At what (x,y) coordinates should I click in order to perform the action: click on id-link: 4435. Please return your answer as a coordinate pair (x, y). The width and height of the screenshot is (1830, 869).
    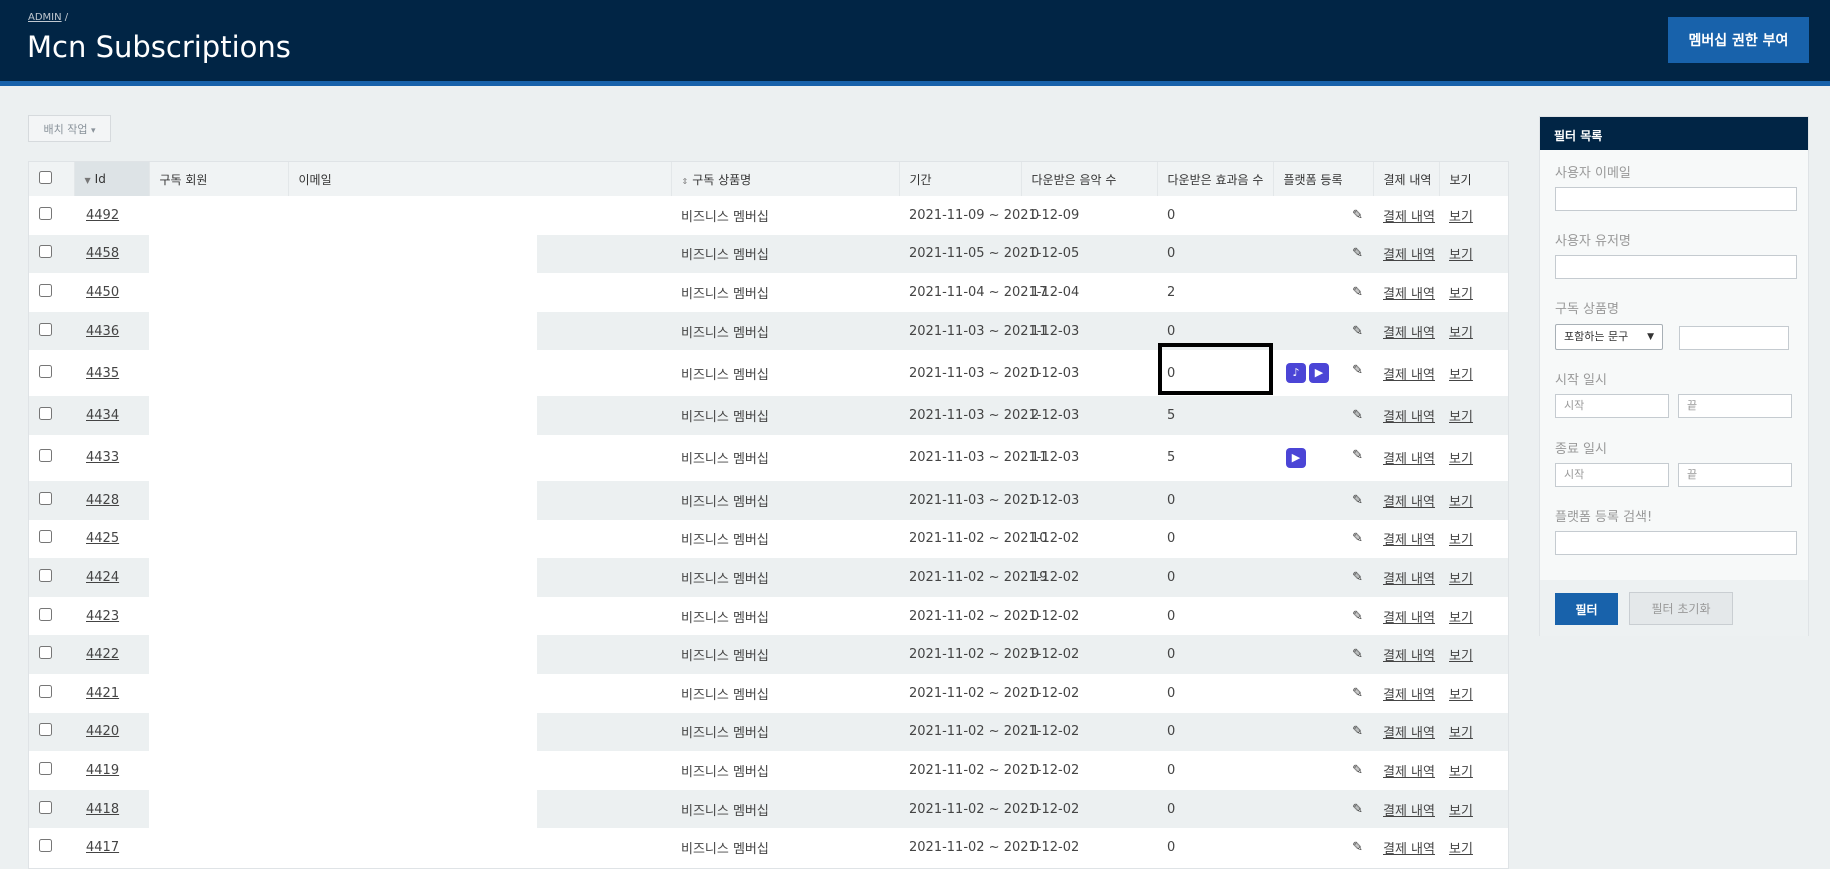
    Looking at the image, I should click on (101, 373).